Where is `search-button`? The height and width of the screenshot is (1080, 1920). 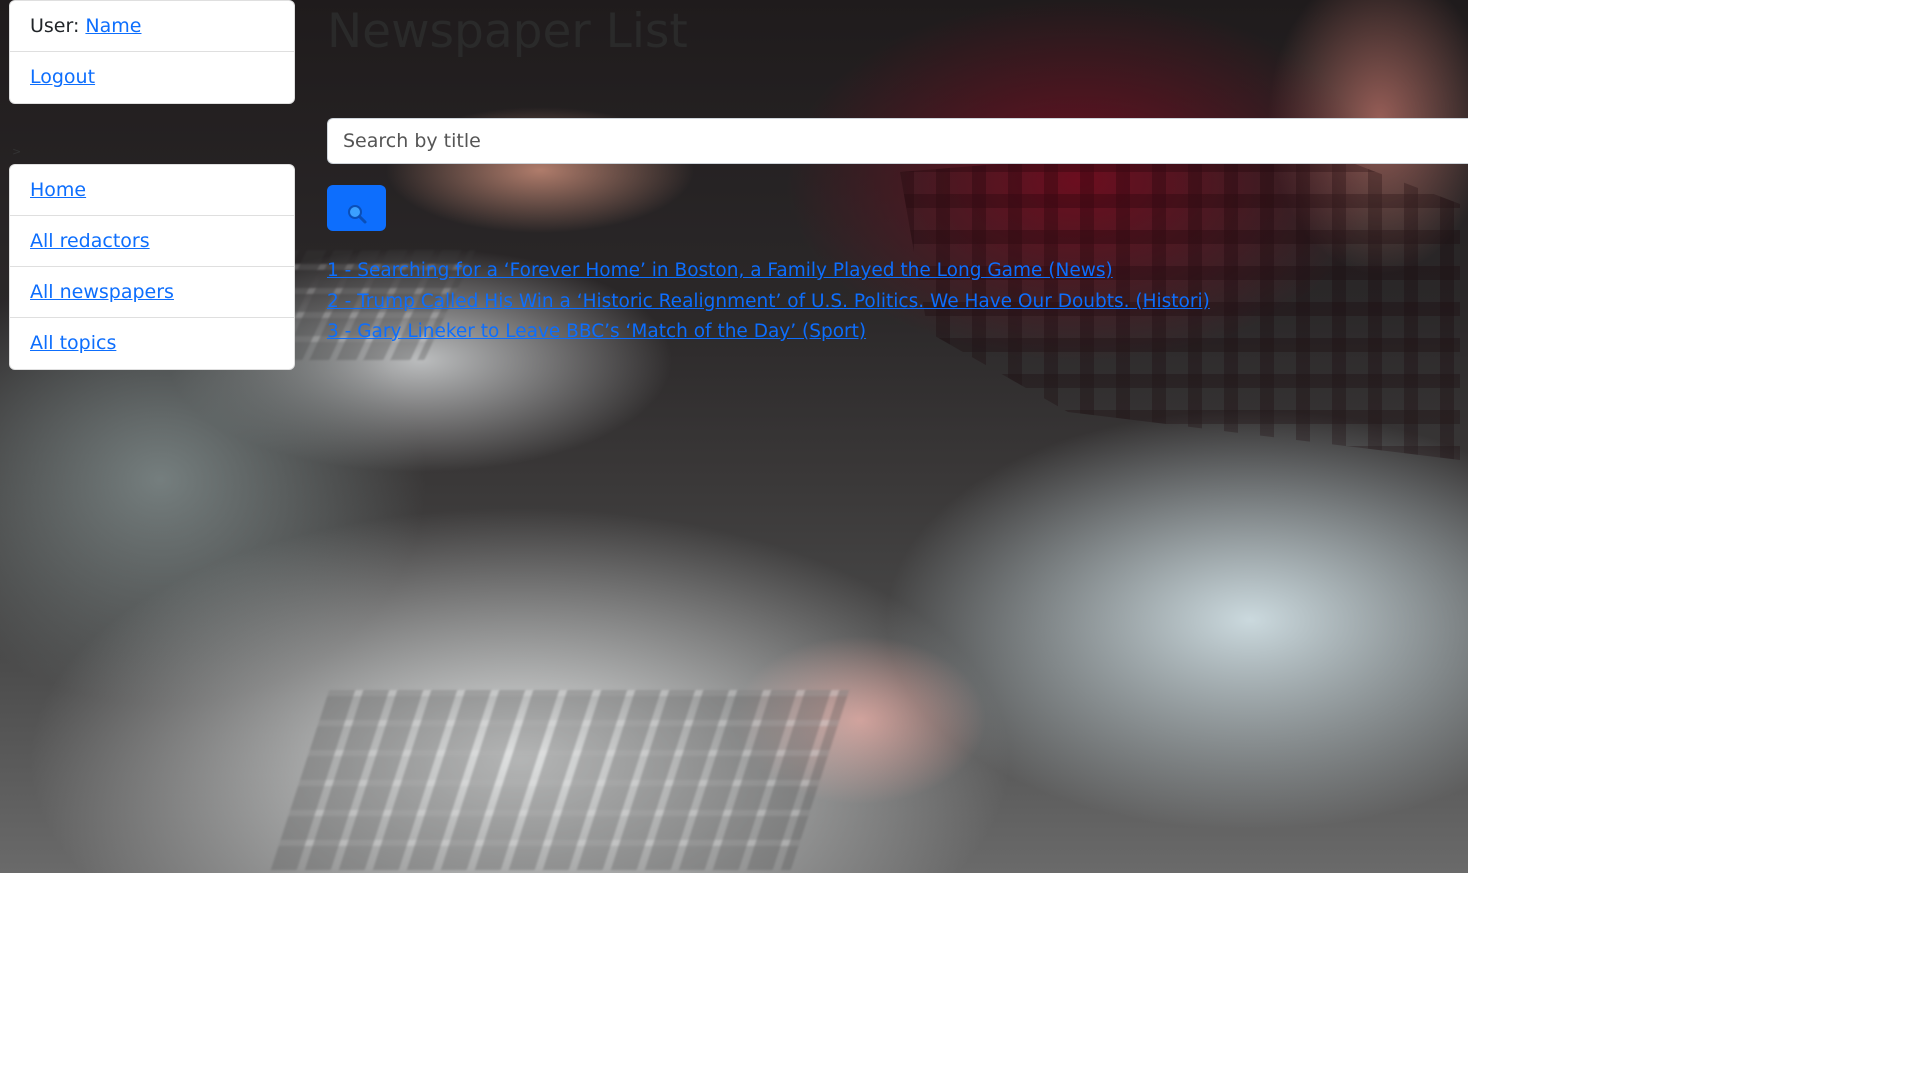
search-button is located at coordinates (356, 208).